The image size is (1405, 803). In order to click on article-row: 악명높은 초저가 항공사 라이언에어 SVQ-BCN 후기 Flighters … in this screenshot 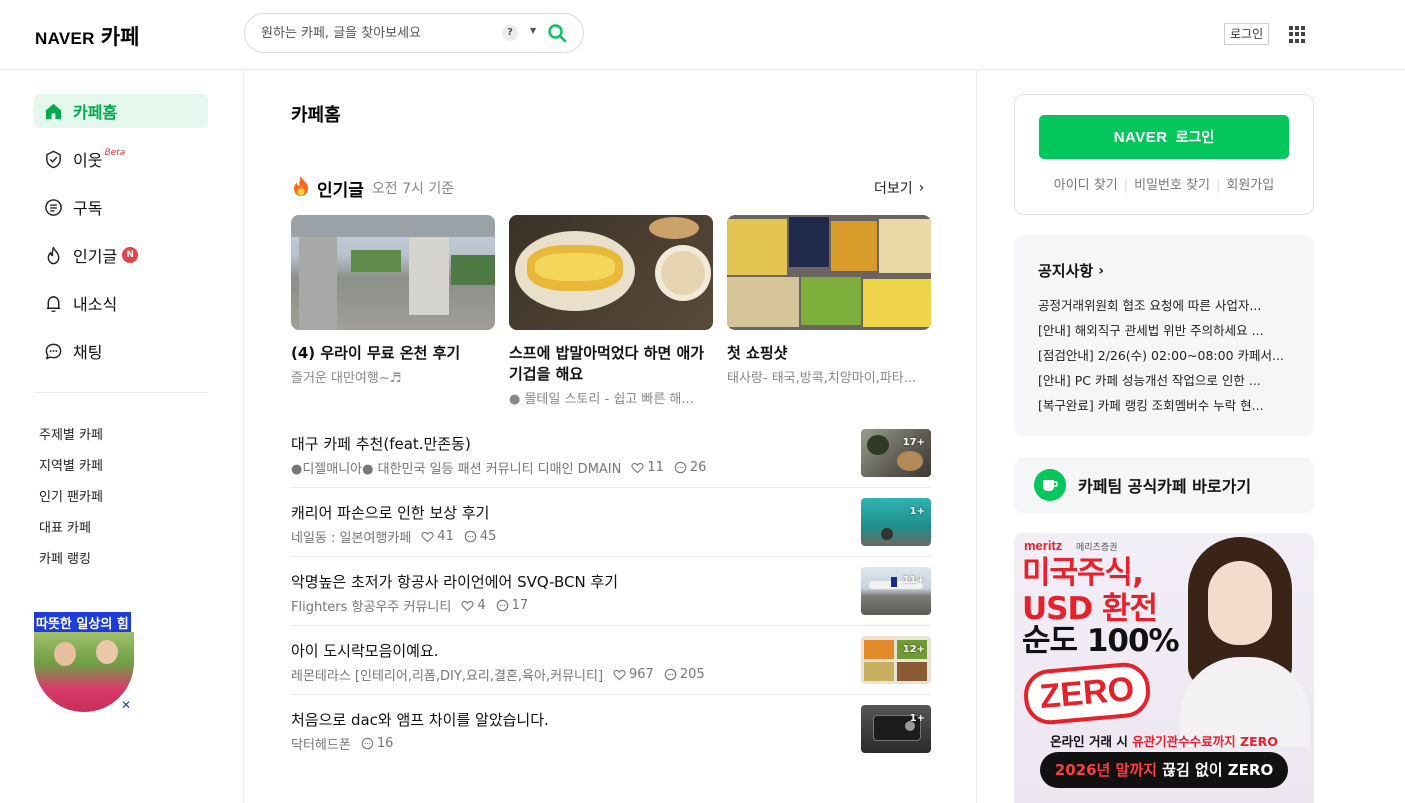, I will do `click(611, 591)`.